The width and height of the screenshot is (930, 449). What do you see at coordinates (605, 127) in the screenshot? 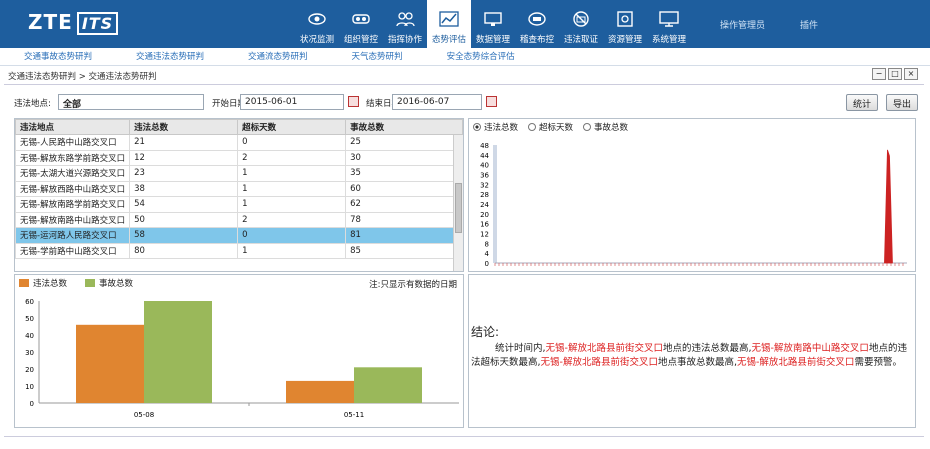
I see `radio-accident-total: 事故总数` at bounding box center [605, 127].